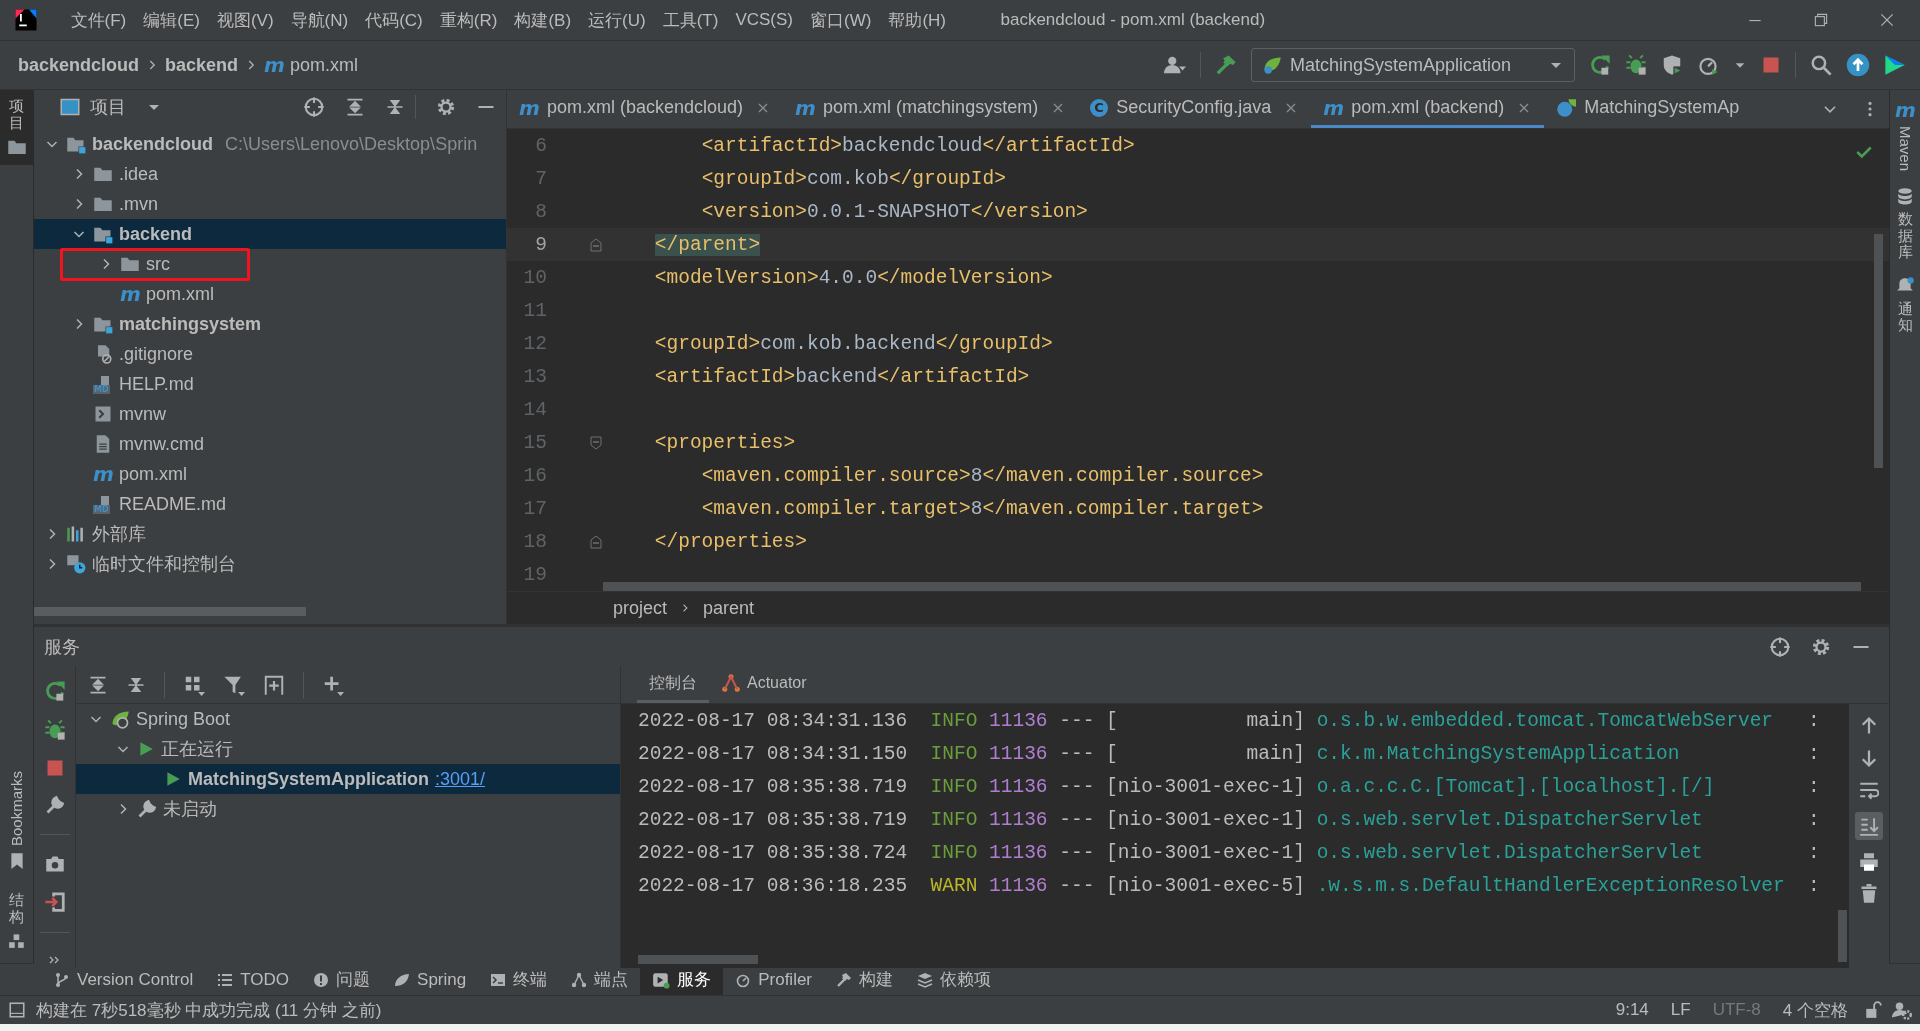  Describe the element at coordinates (1905, 305) in the screenshot. I see `tool-window-button: 通知` at that location.